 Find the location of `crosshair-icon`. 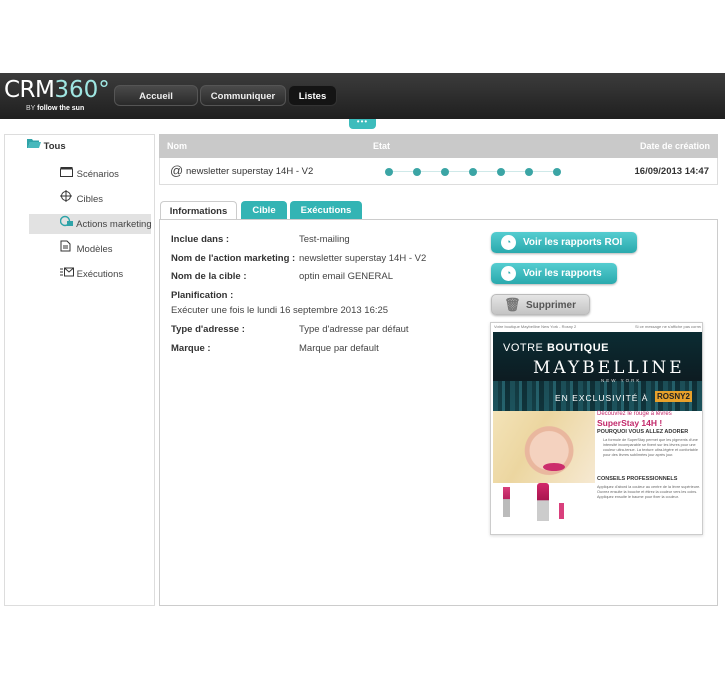

crosshair-icon is located at coordinates (67, 199).